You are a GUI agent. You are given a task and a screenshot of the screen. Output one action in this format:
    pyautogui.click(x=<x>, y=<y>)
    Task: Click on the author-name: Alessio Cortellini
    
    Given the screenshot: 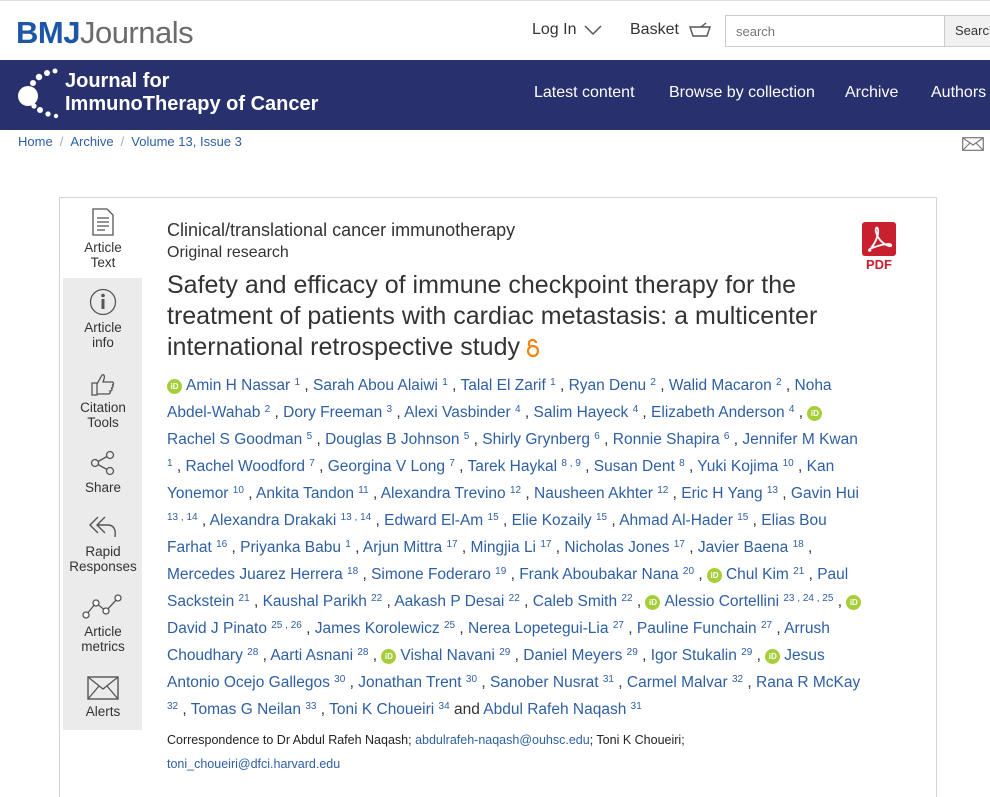 What is the action you would take?
    pyautogui.click(x=723, y=601)
    